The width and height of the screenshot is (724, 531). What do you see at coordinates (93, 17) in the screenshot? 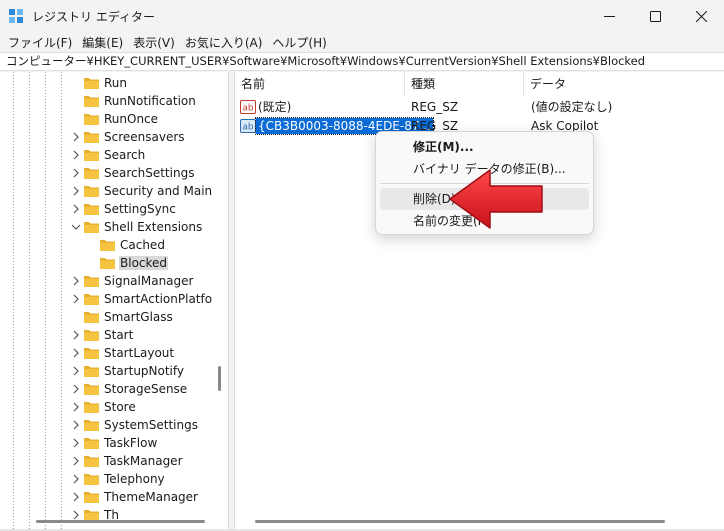
I see `window-title: レジストリ エディター` at bounding box center [93, 17].